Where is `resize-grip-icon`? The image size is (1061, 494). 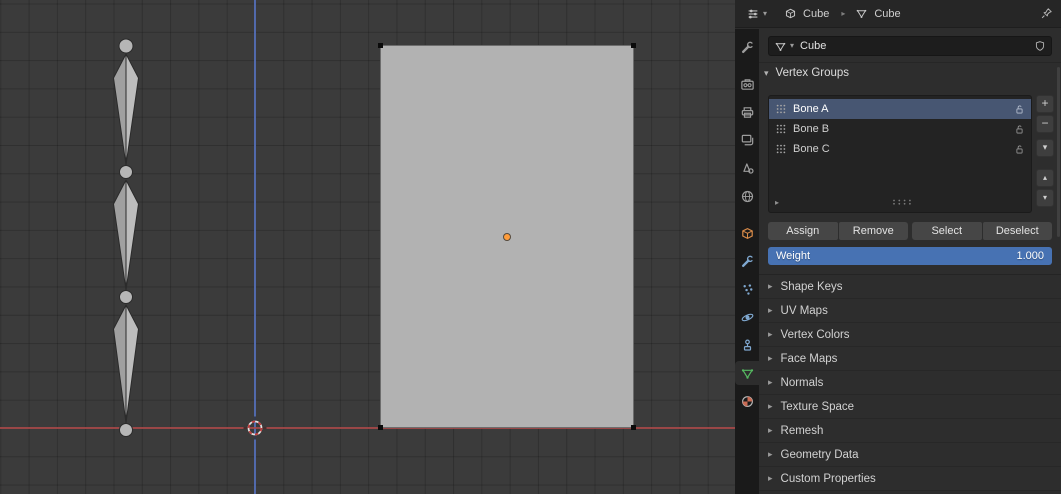
resize-grip-icon is located at coordinates (902, 202).